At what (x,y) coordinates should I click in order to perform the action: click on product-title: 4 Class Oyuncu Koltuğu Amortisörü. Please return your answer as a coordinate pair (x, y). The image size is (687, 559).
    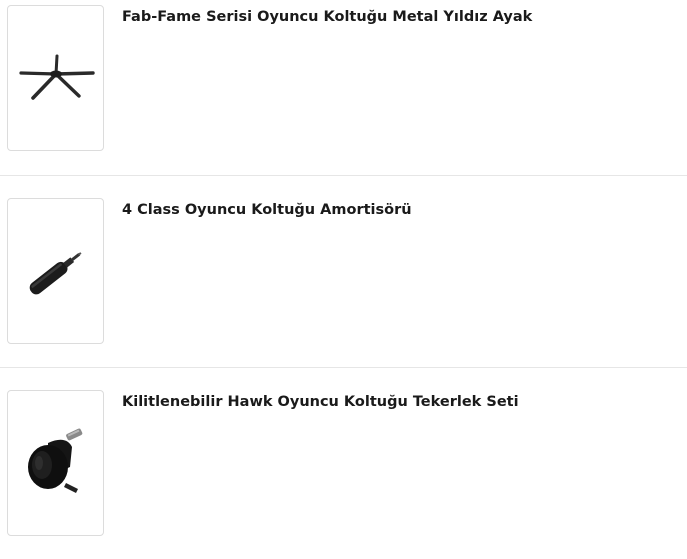
    Looking at the image, I should click on (267, 210).